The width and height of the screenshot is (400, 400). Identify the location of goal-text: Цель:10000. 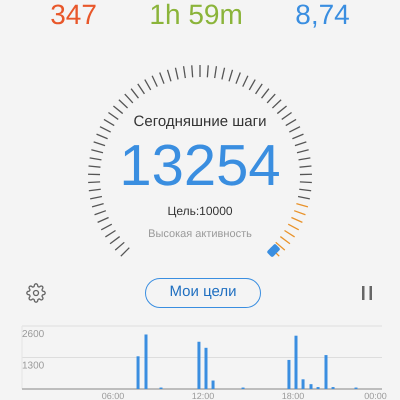
(200, 211).